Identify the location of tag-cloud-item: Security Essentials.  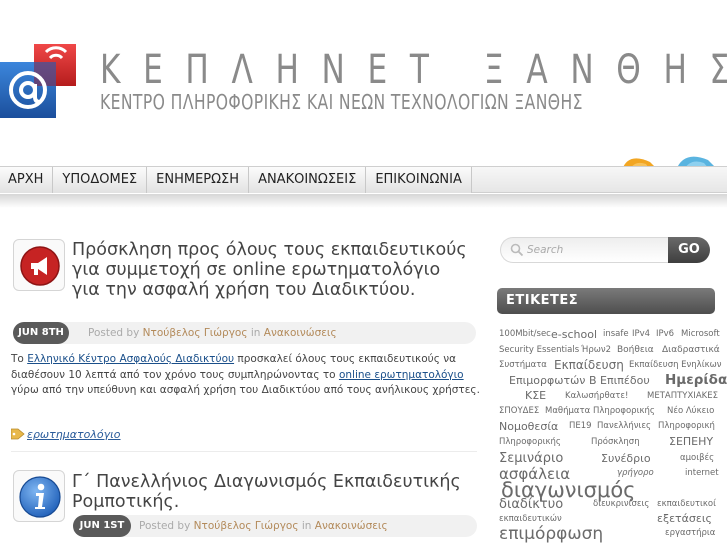
(539, 350).